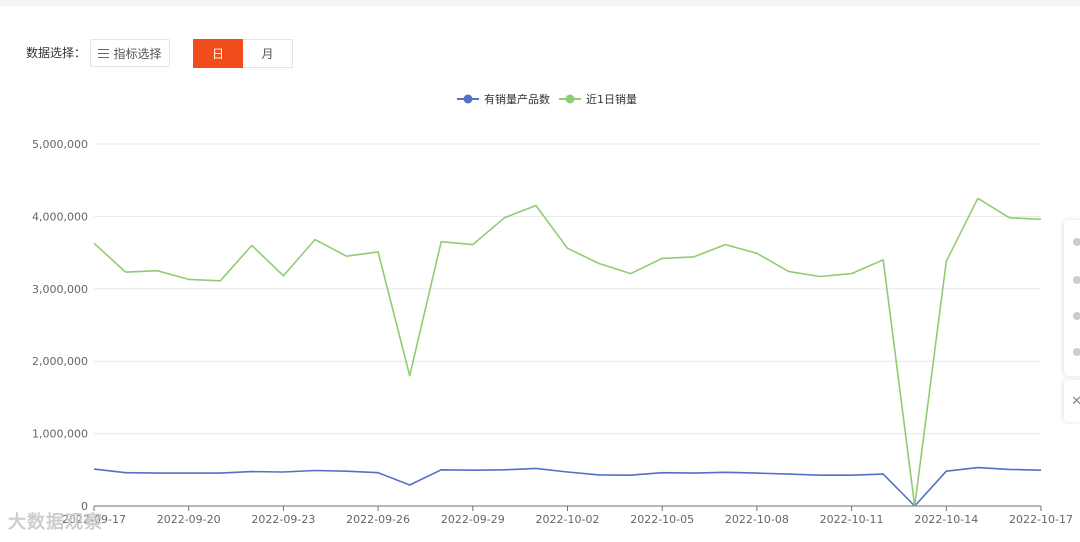 This screenshot has height=542, width=1080. What do you see at coordinates (283, 519) in the screenshot?
I see `x-tick-label: 2022-09-23` at bounding box center [283, 519].